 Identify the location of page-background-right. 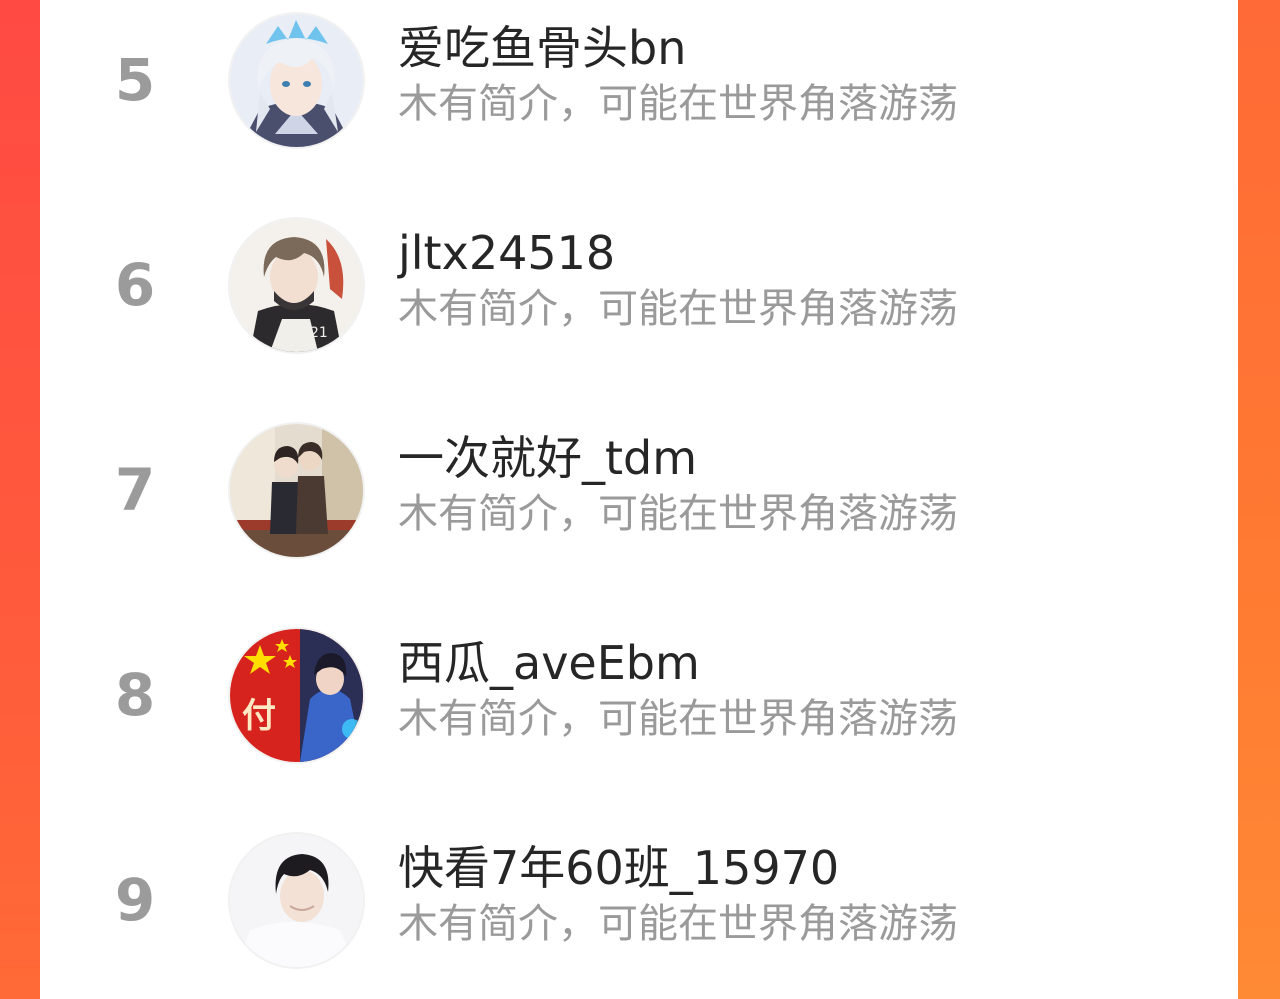
(1259, 499).